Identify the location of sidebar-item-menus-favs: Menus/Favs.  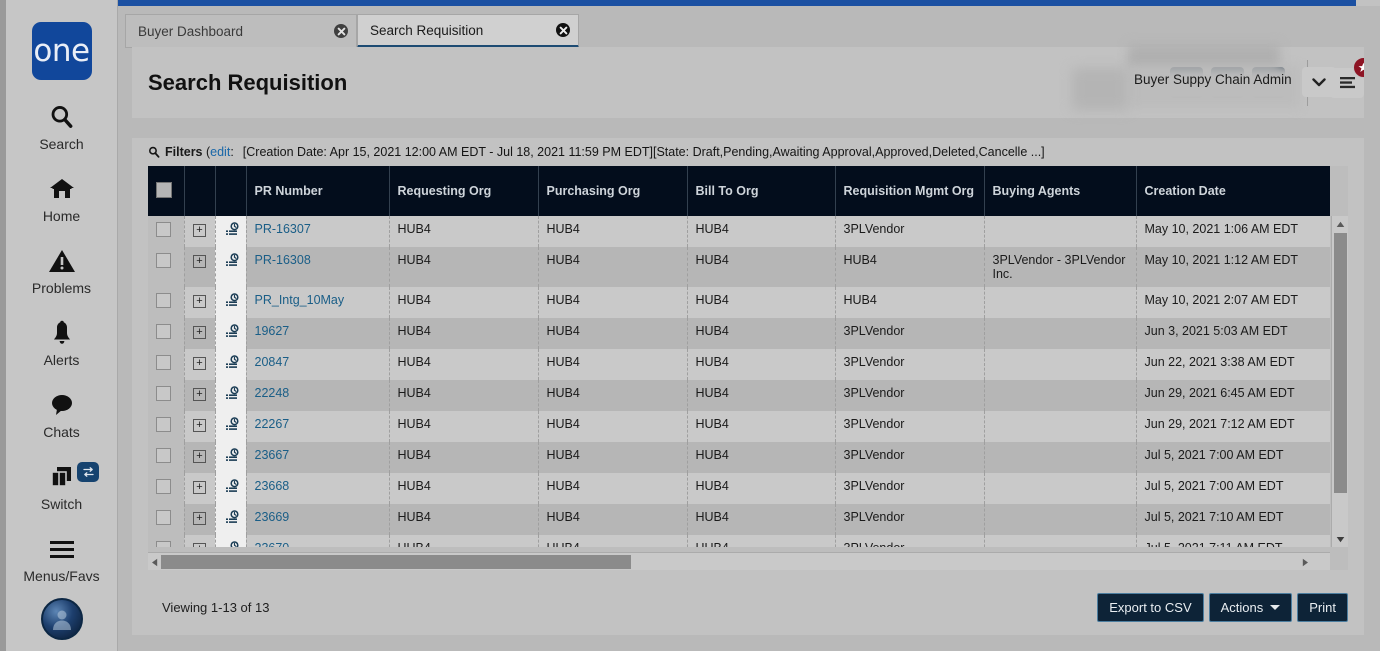
(61, 558).